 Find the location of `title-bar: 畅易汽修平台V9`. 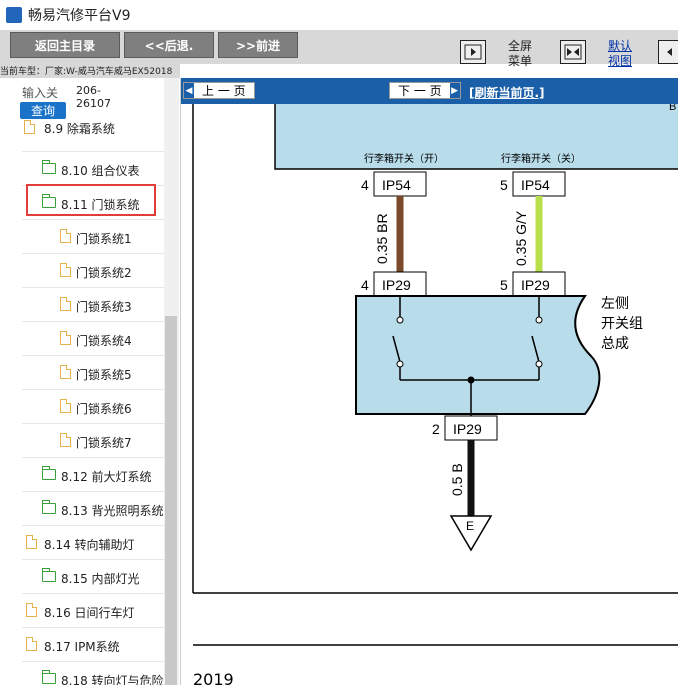

title-bar: 畅易汽修平台V9 is located at coordinates (339, 15).